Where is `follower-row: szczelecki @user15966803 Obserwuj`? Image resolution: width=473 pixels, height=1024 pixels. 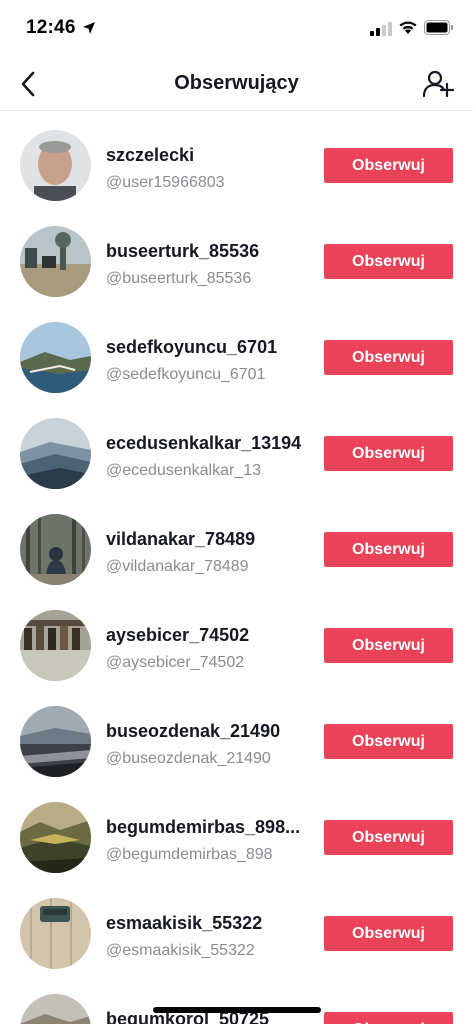
follower-row: szczelecki @user15966803 Obserwuj is located at coordinates (236, 159).